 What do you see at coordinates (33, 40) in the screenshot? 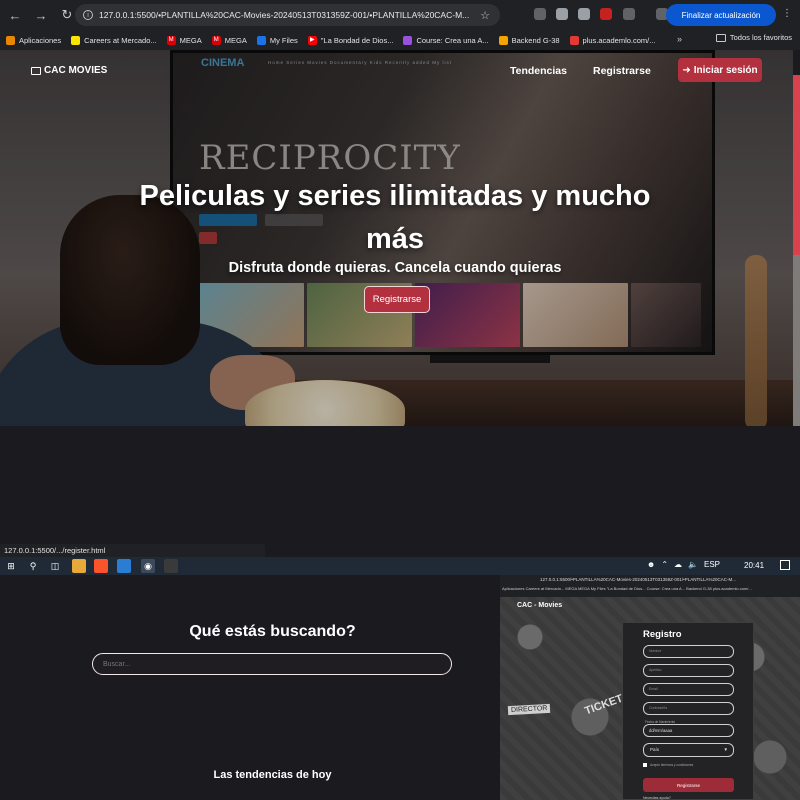
I see `bookmark-item: Aplicaciones` at bounding box center [33, 40].